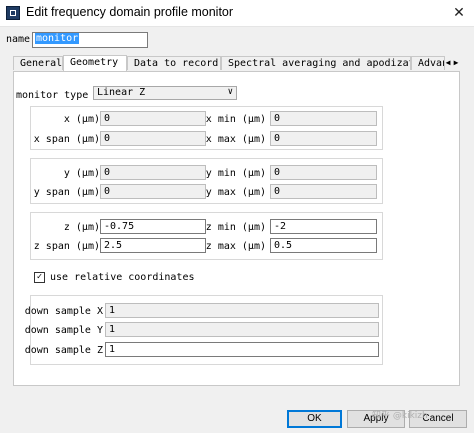 The height and width of the screenshot is (433, 474). I want to click on chevron-down-icon: ∨, so click(230, 92).